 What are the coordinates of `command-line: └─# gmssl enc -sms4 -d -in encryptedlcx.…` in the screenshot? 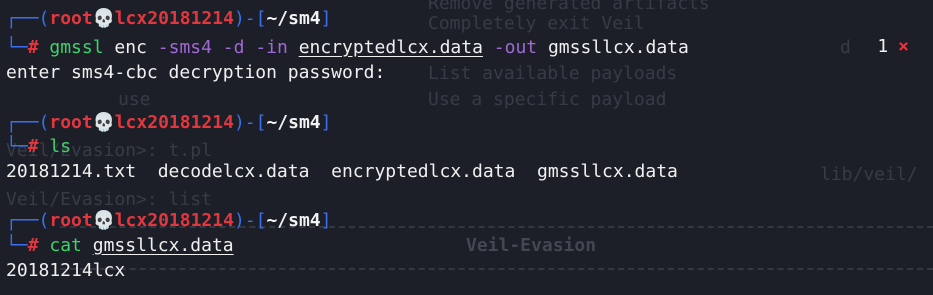 It's located at (347, 48).